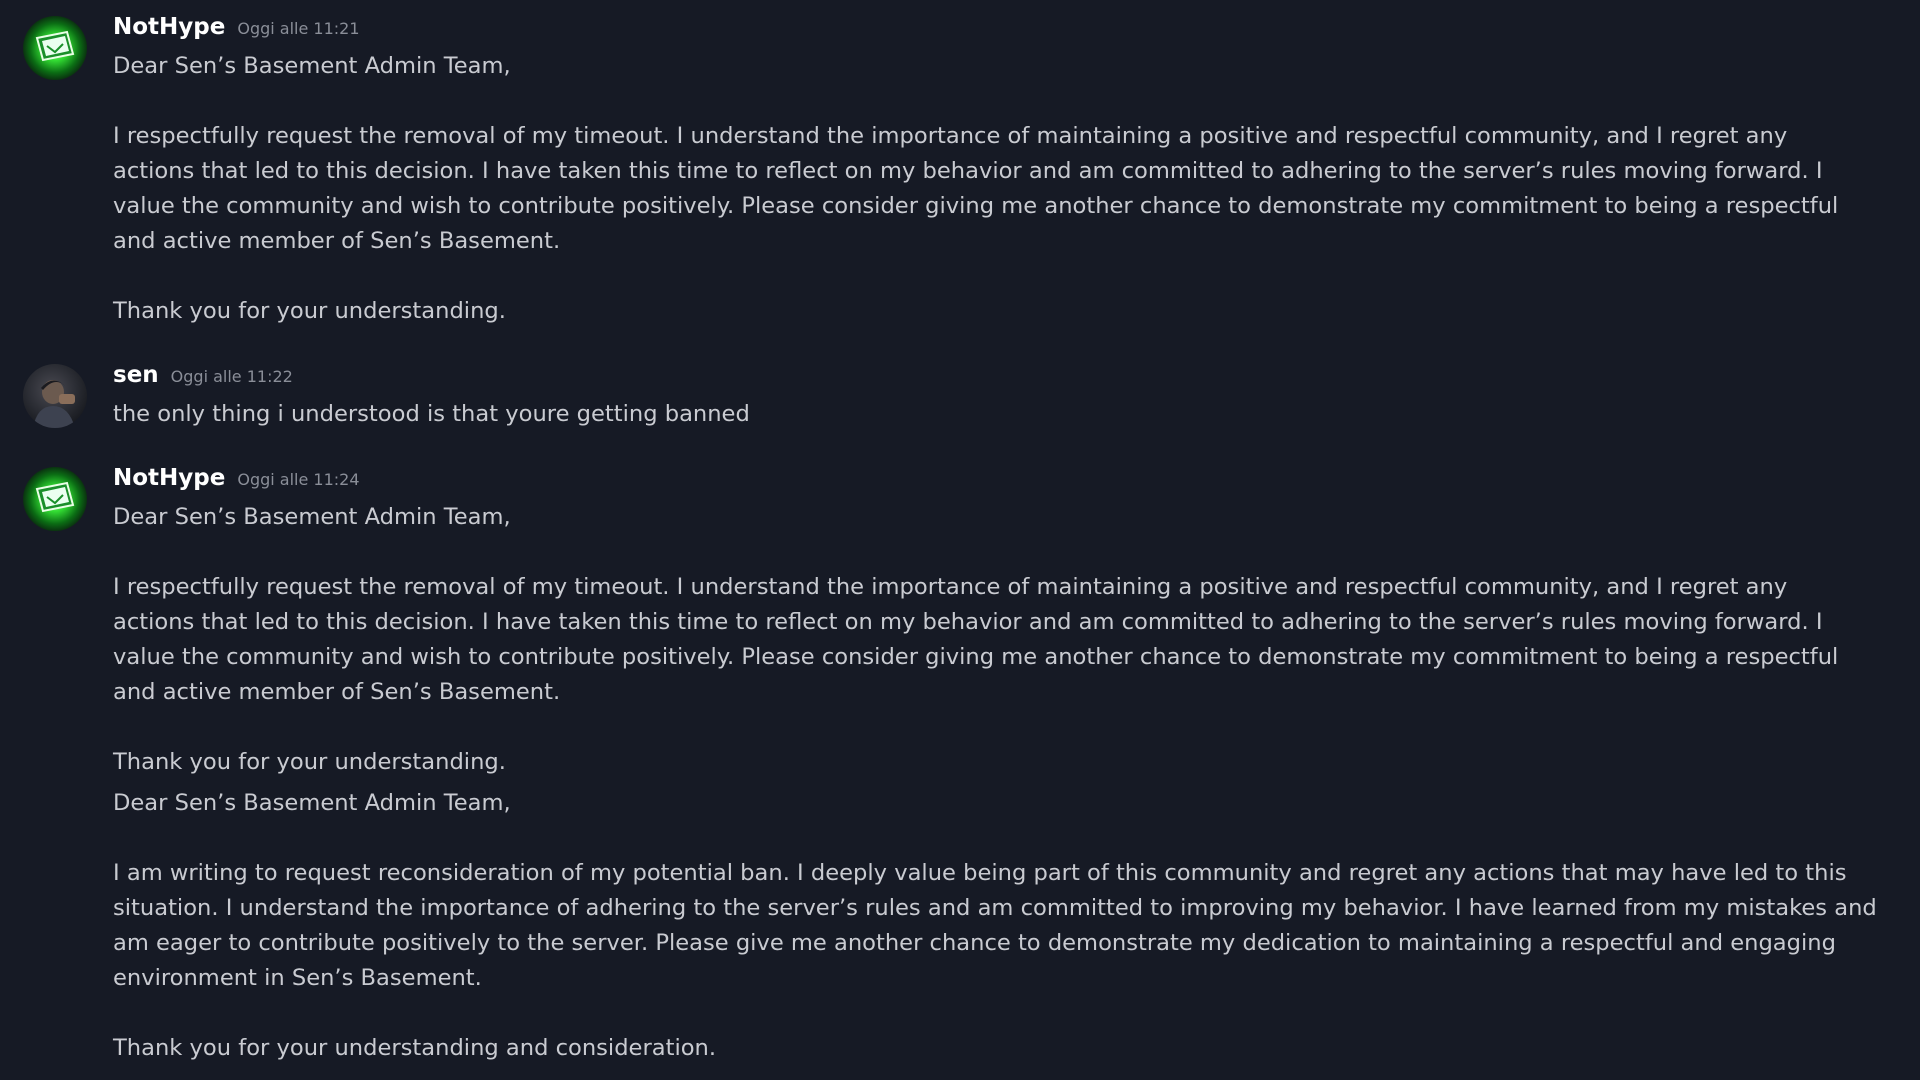 The height and width of the screenshot is (1080, 1920). What do you see at coordinates (298, 28) in the screenshot?
I see `message-timestamp: Oggi alle 11:21` at bounding box center [298, 28].